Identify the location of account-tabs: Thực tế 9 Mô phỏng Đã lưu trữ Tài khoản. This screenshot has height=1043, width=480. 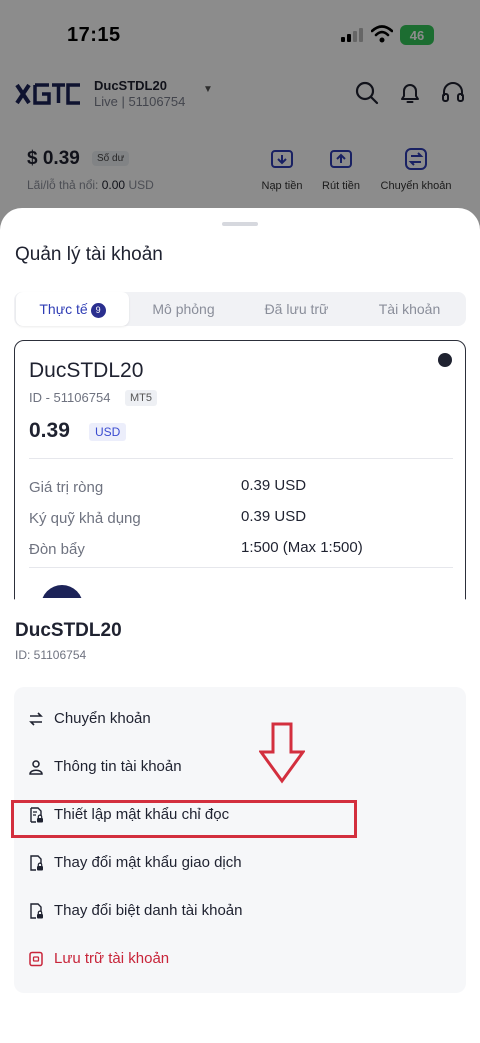
(240, 309).